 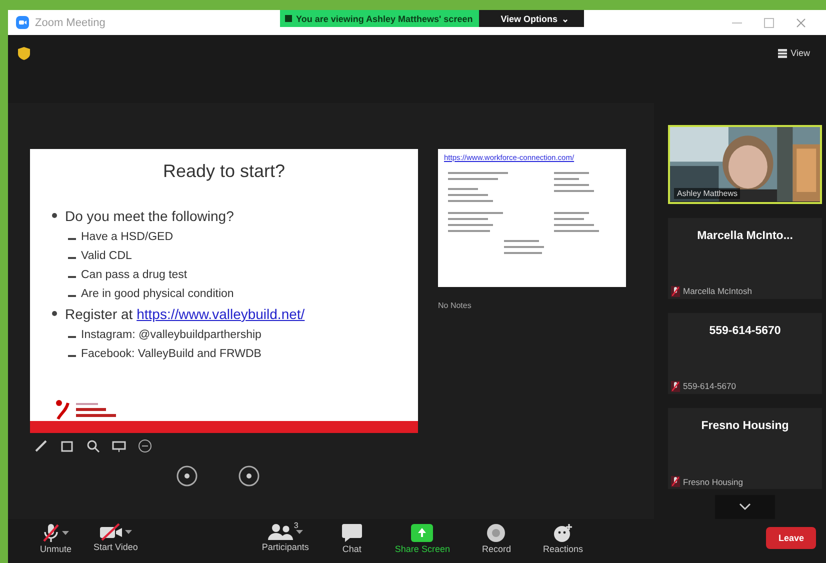 I want to click on slide-title: Ready to start?, so click(x=224, y=171).